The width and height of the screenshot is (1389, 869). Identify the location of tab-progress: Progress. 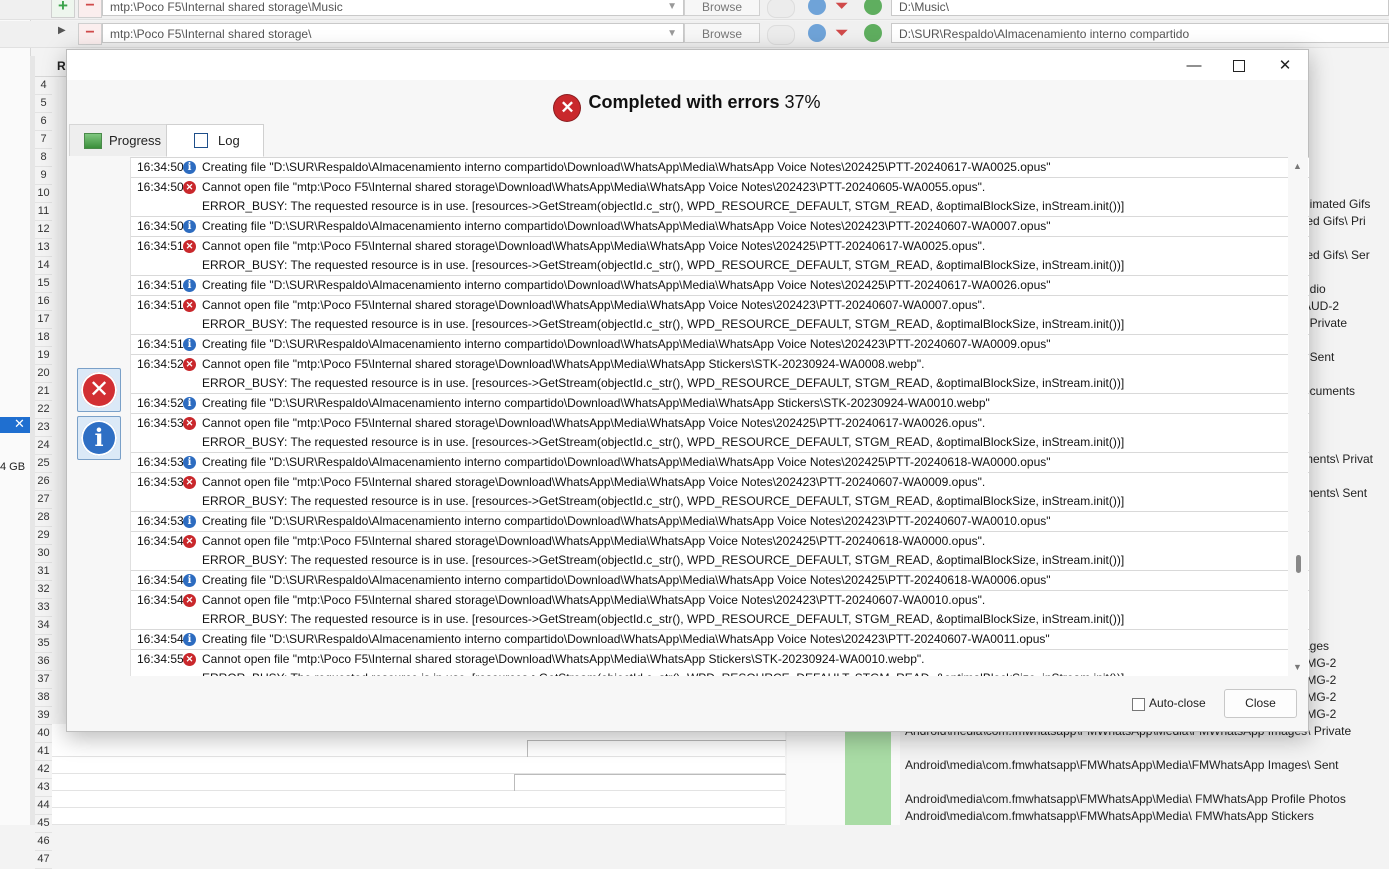
(118, 140).